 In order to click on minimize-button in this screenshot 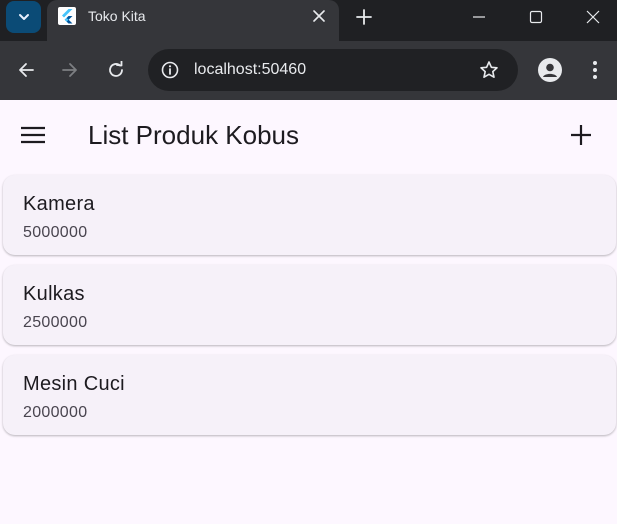, I will do `click(479, 17)`.